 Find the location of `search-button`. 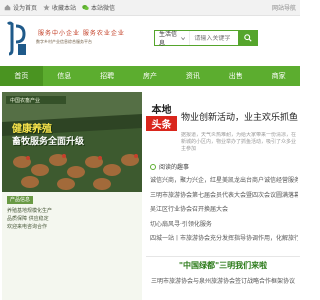

search-button is located at coordinates (247, 38).